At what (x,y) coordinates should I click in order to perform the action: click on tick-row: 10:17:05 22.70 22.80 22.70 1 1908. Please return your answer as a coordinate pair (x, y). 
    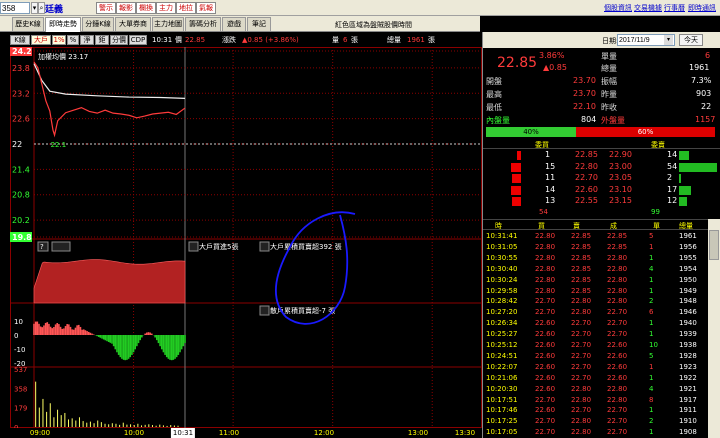
    Looking at the image, I should click on (595, 432).